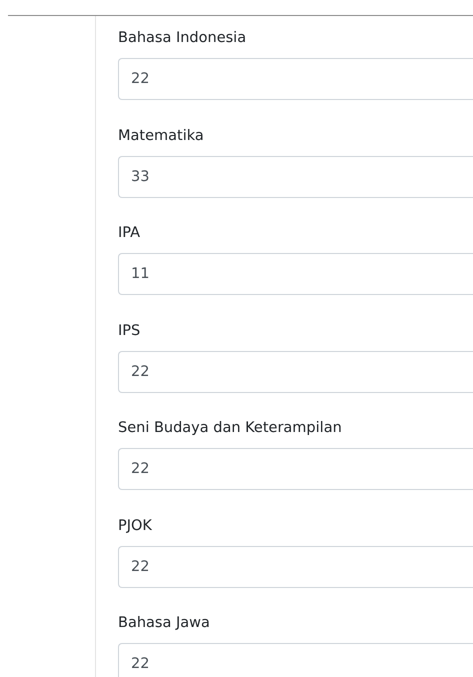  I want to click on field-label: IPS, so click(130, 331).